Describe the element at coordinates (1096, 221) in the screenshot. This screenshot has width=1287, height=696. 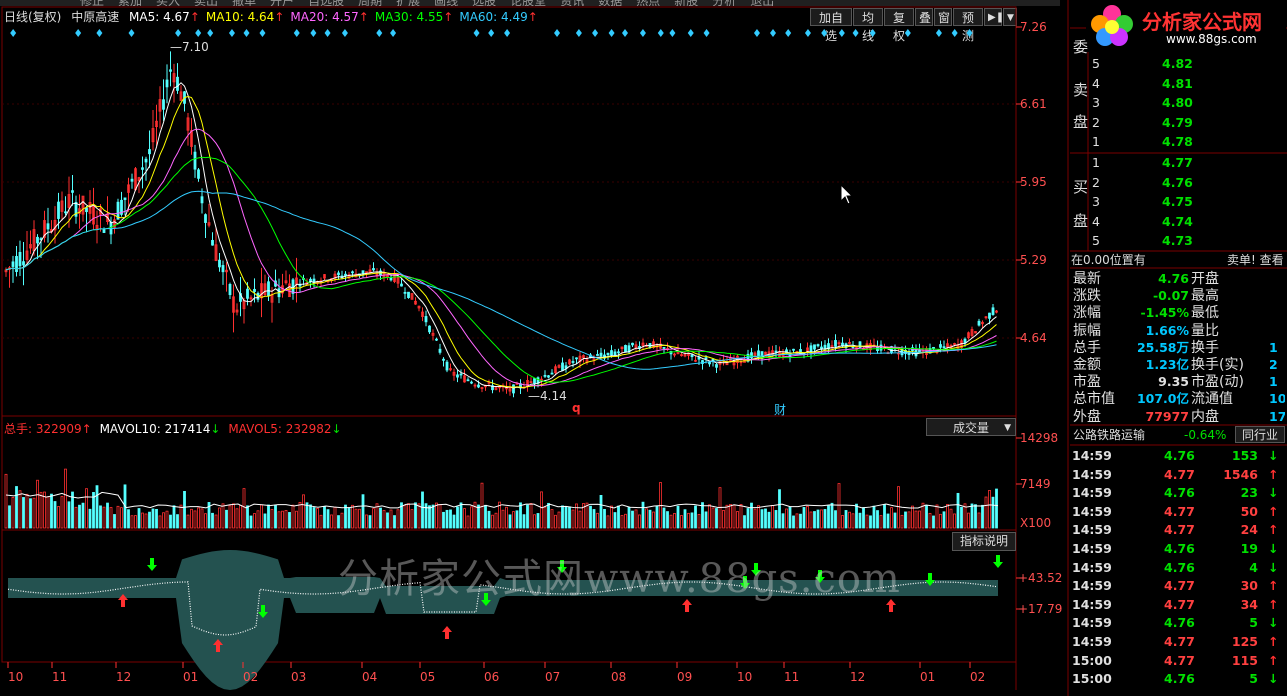
I see `order-level-num: 4` at that location.